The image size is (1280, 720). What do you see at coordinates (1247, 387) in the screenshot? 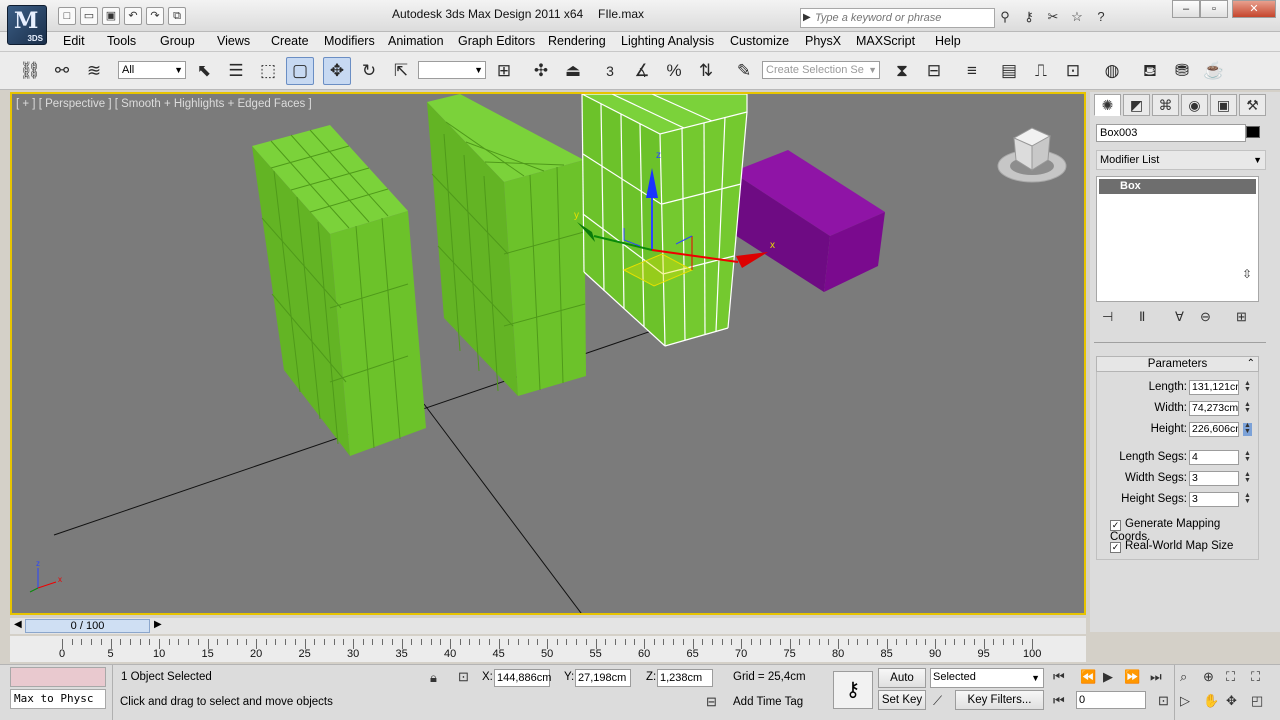
I see `length-spinner-icon: ▲ ▼` at bounding box center [1247, 387].